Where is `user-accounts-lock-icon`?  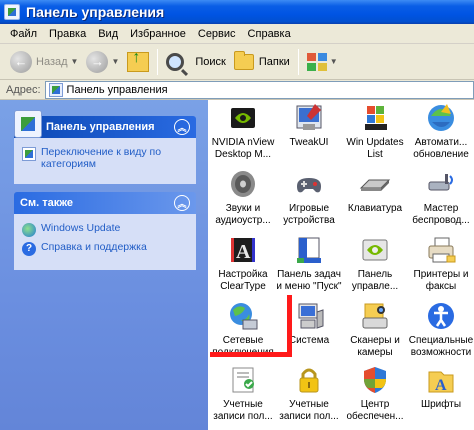
user-accounts-lock-icon is located at coordinates (309, 380).